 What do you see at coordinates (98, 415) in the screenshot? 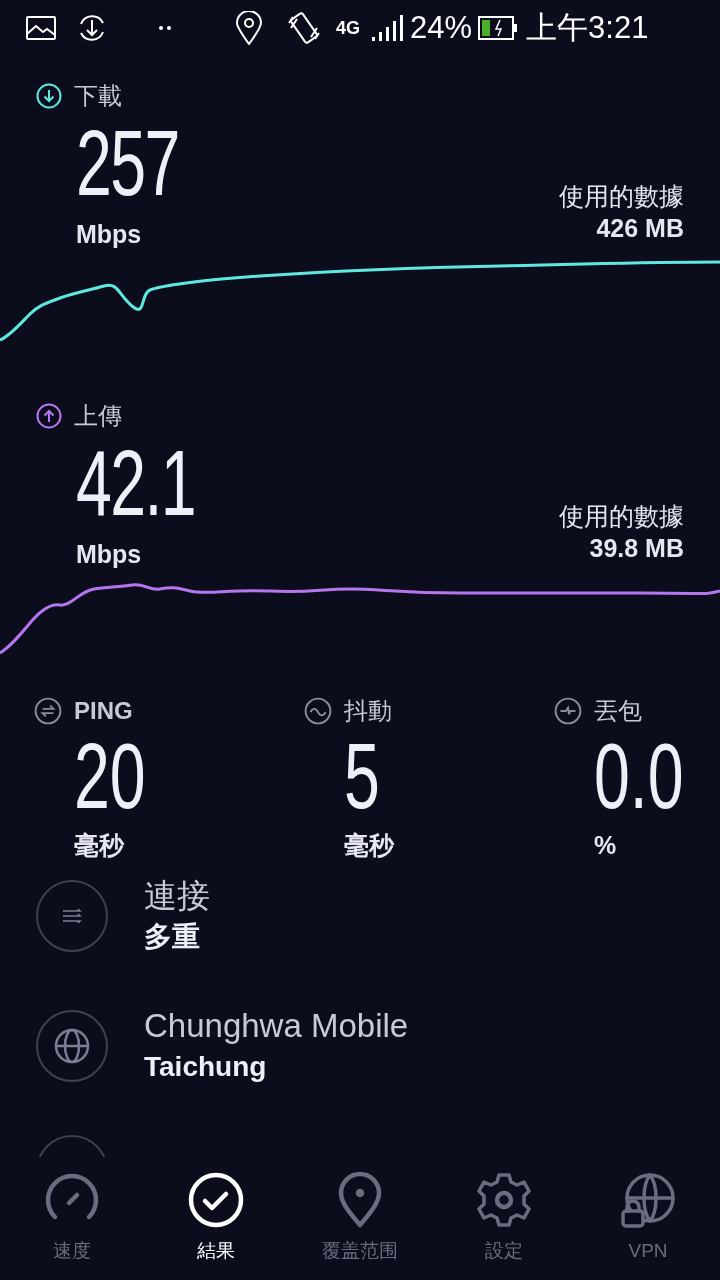
I see `section-label: 上傳` at bounding box center [98, 415].